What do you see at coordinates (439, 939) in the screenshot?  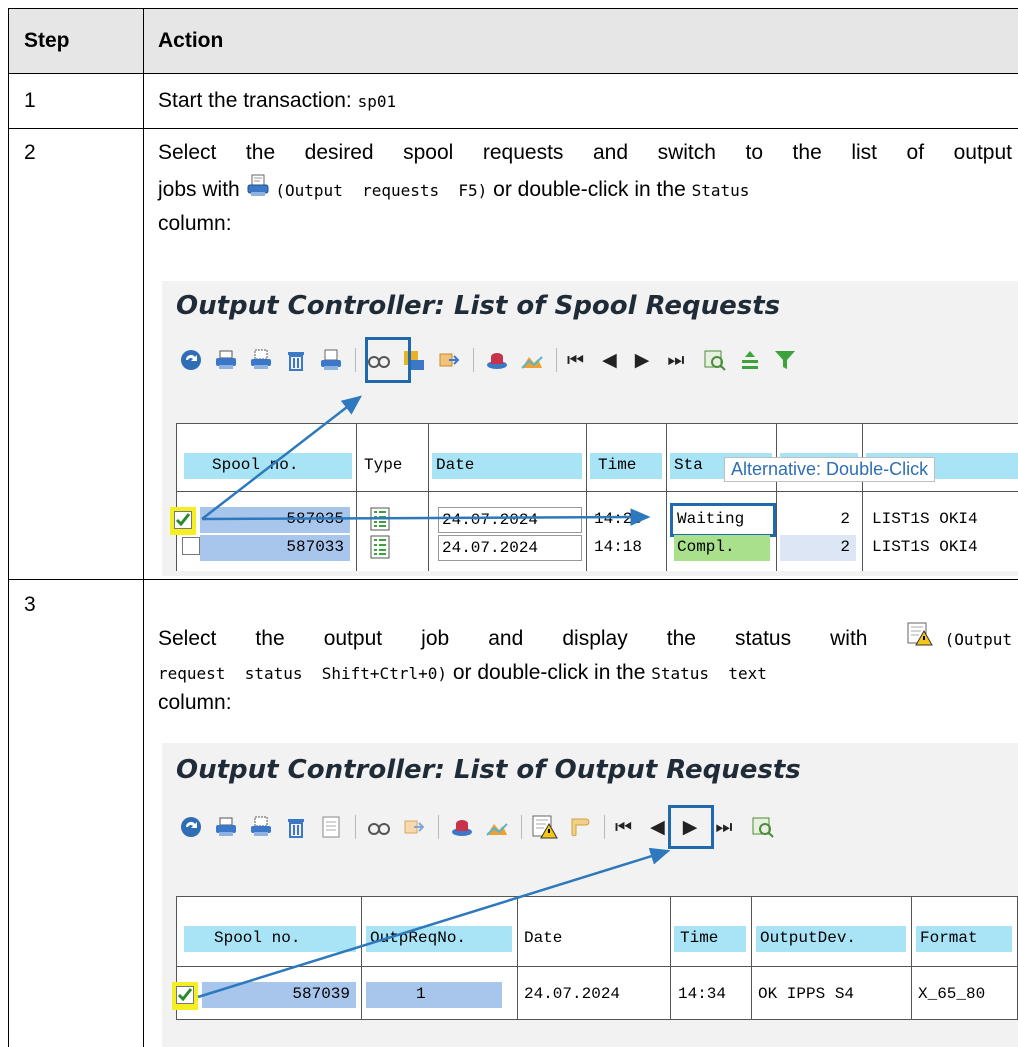 I see `column-header-outp-req-no: OutpReqNo.` at bounding box center [439, 939].